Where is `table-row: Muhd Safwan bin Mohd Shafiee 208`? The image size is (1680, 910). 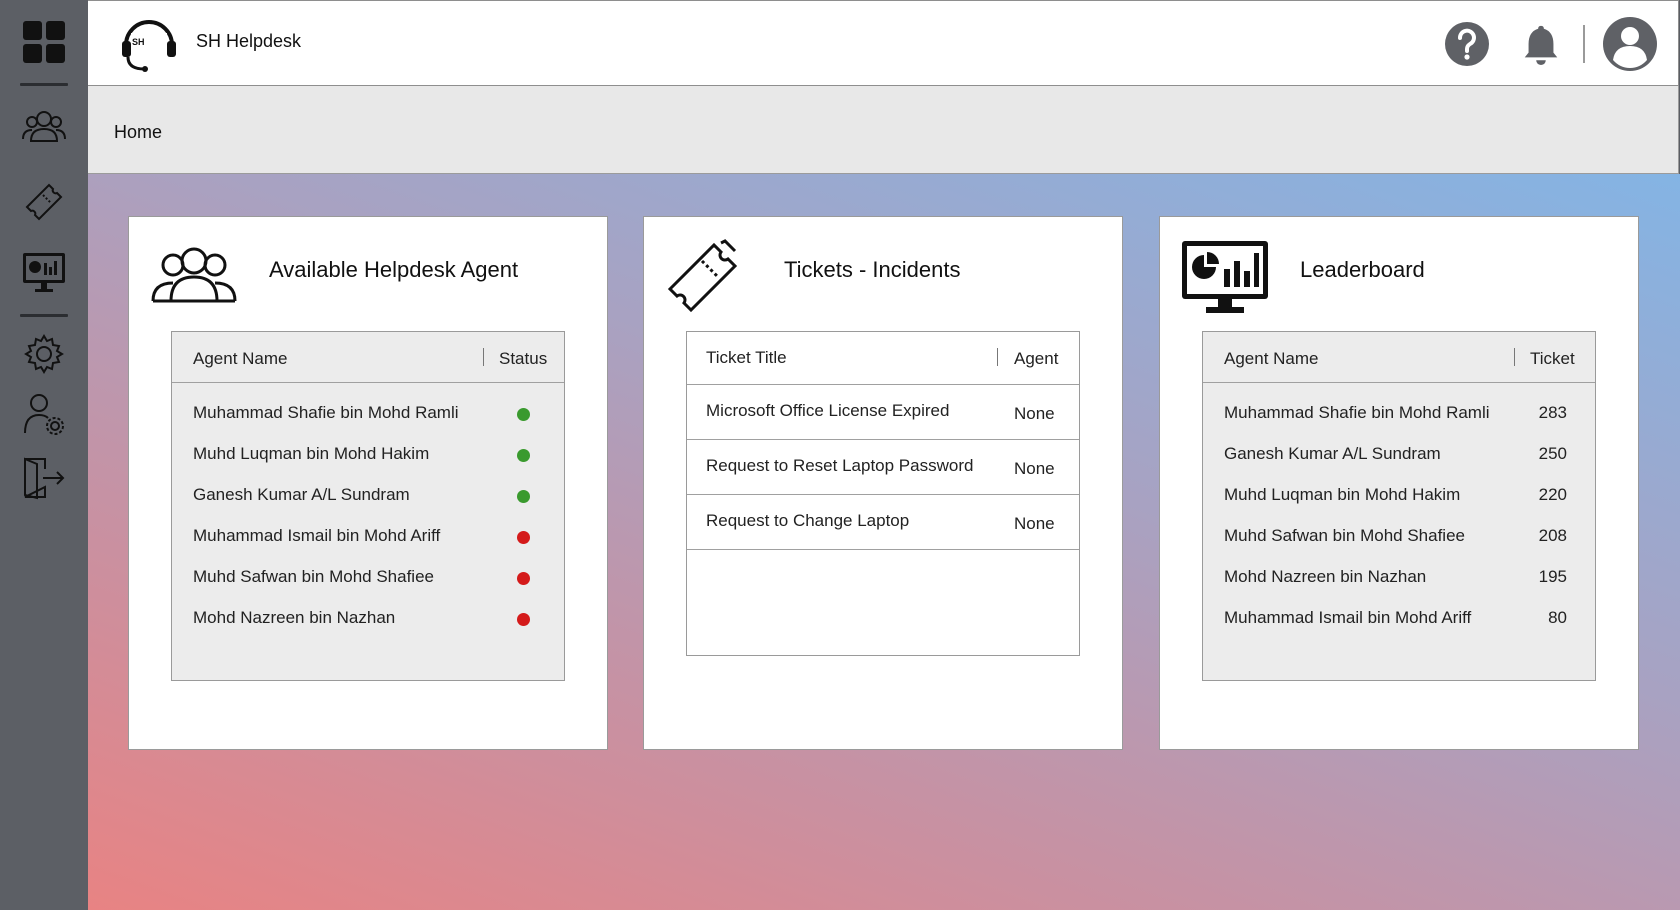
table-row: Muhd Safwan bin Mohd Shafiee 208 is located at coordinates (1399, 536).